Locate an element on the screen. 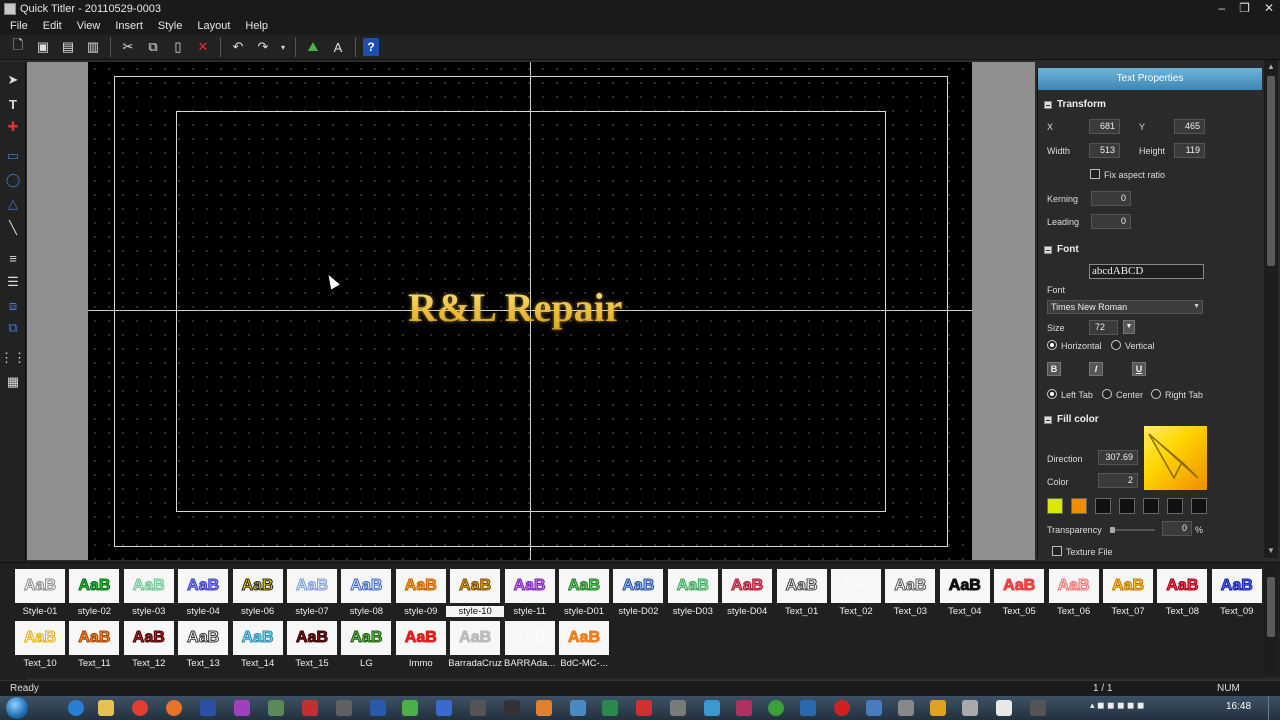 Image resolution: width=1280 pixels, height=720 pixels. style-preset: AaB style-09 is located at coordinates (420, 591).